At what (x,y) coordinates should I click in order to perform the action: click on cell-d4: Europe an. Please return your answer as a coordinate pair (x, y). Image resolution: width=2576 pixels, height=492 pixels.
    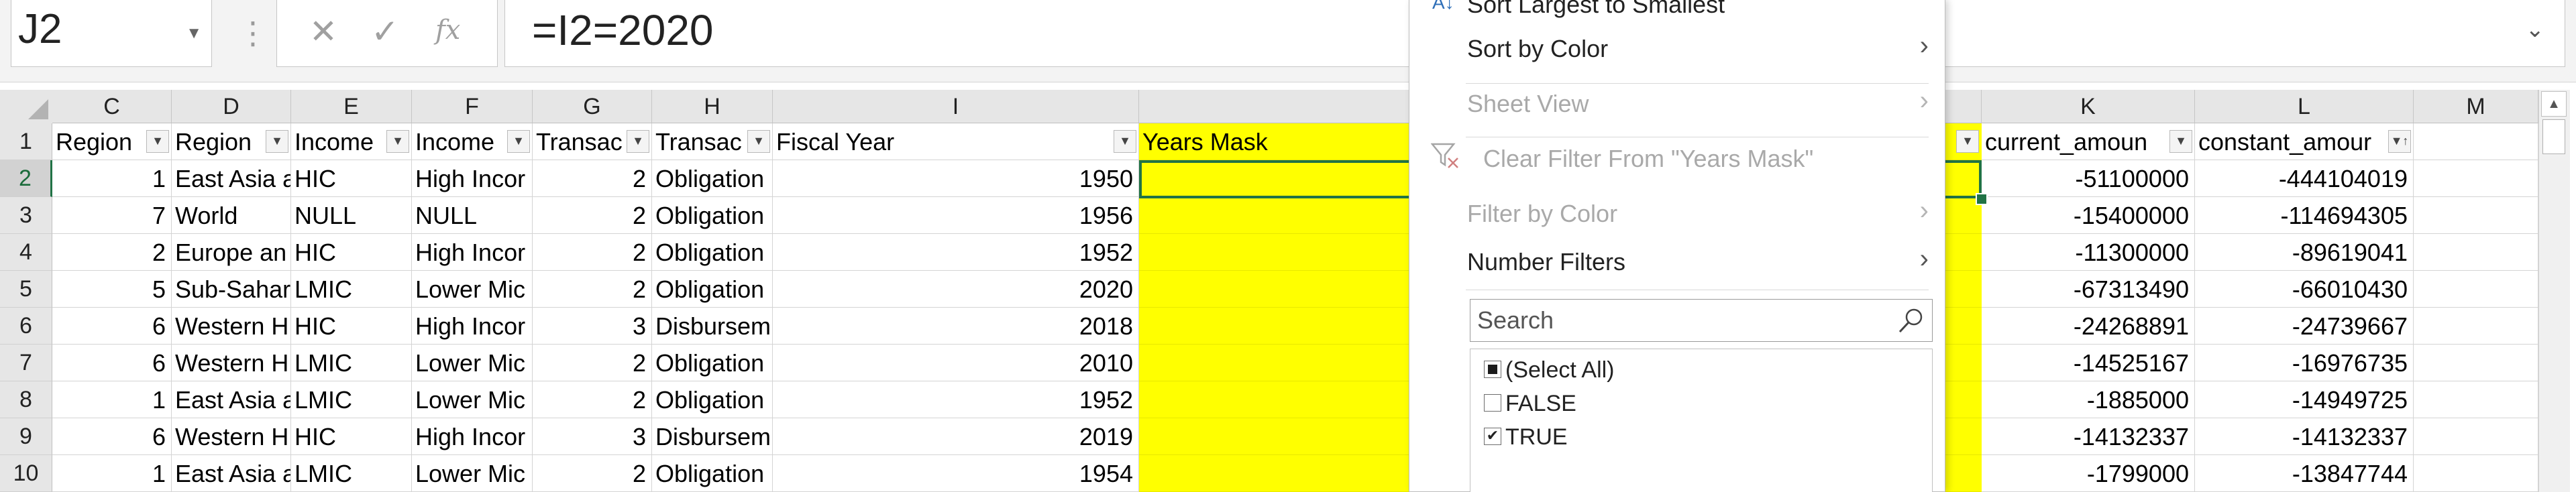
    Looking at the image, I should click on (231, 252).